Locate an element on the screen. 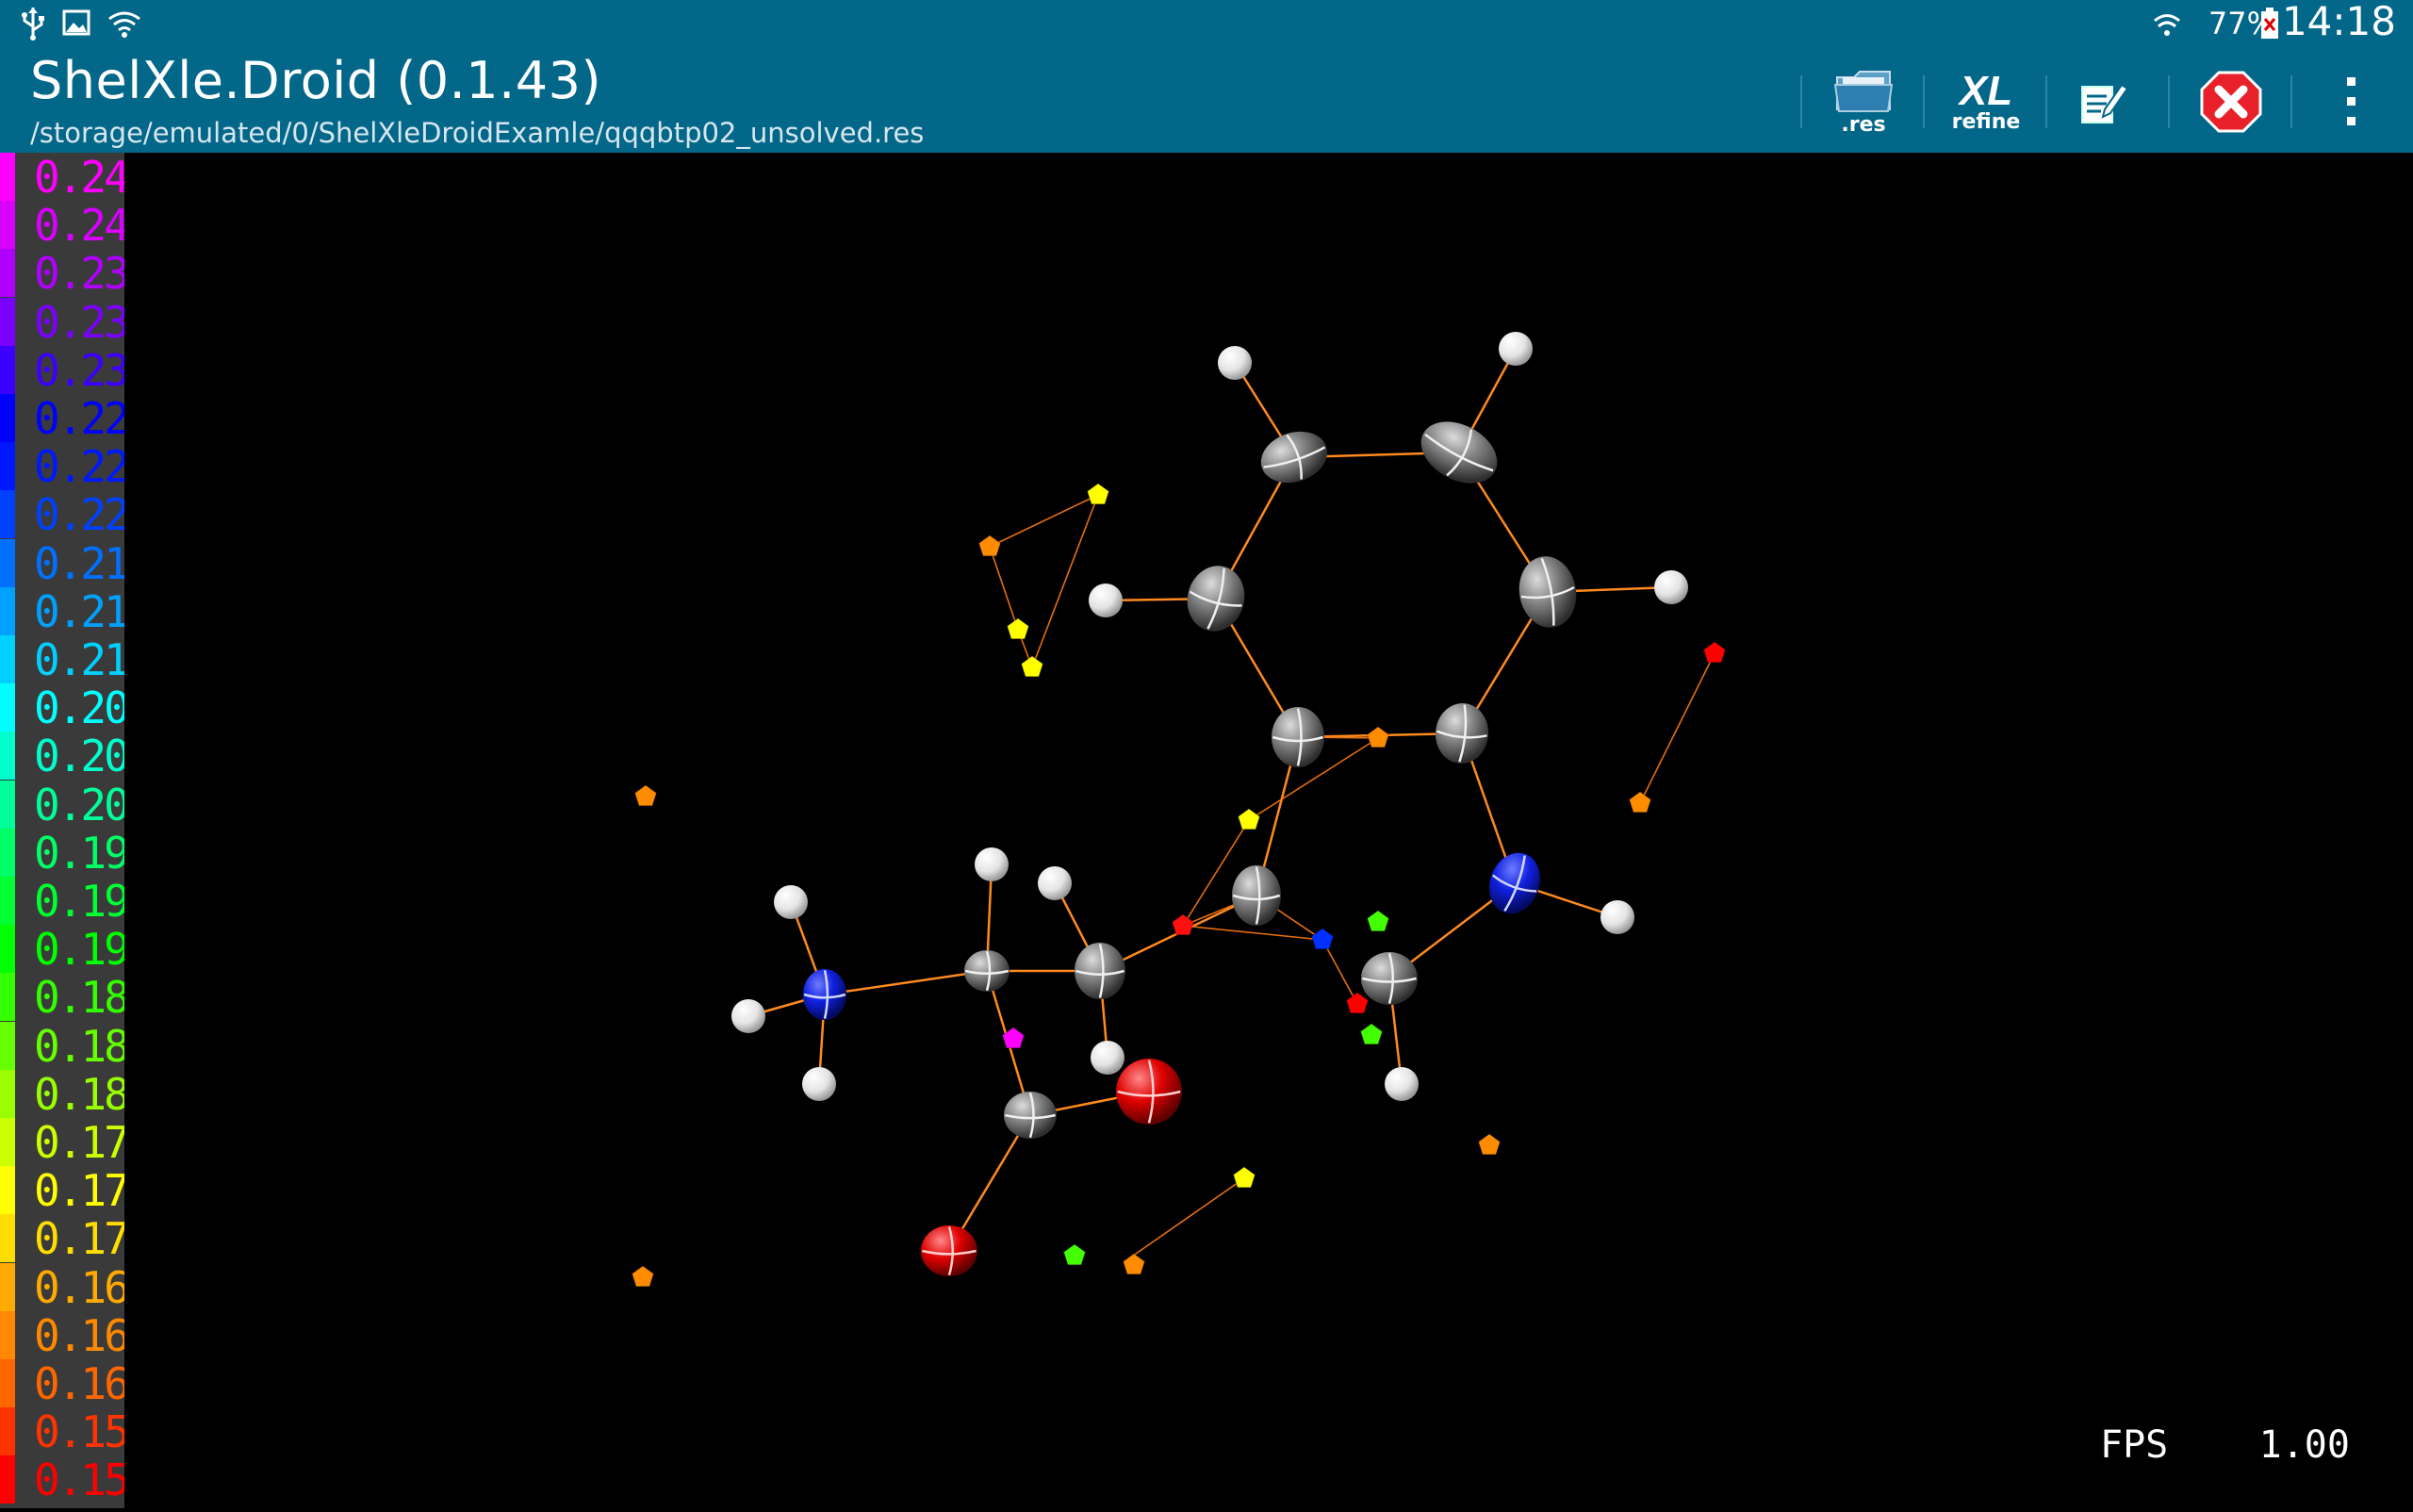  overflow-menu-button is located at coordinates (2352, 102).